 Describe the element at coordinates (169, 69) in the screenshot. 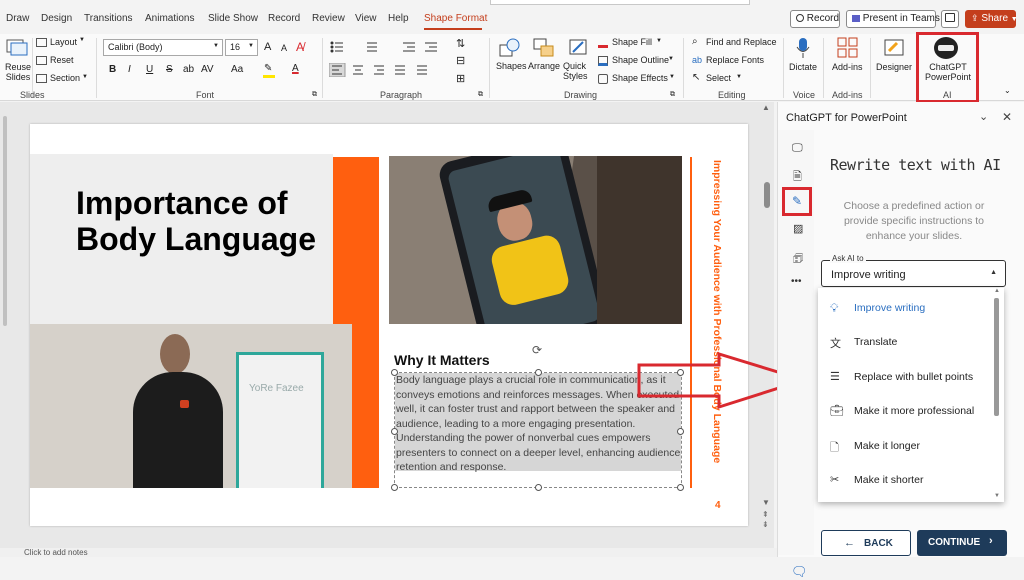

I see `strikethrough-button: S` at that location.